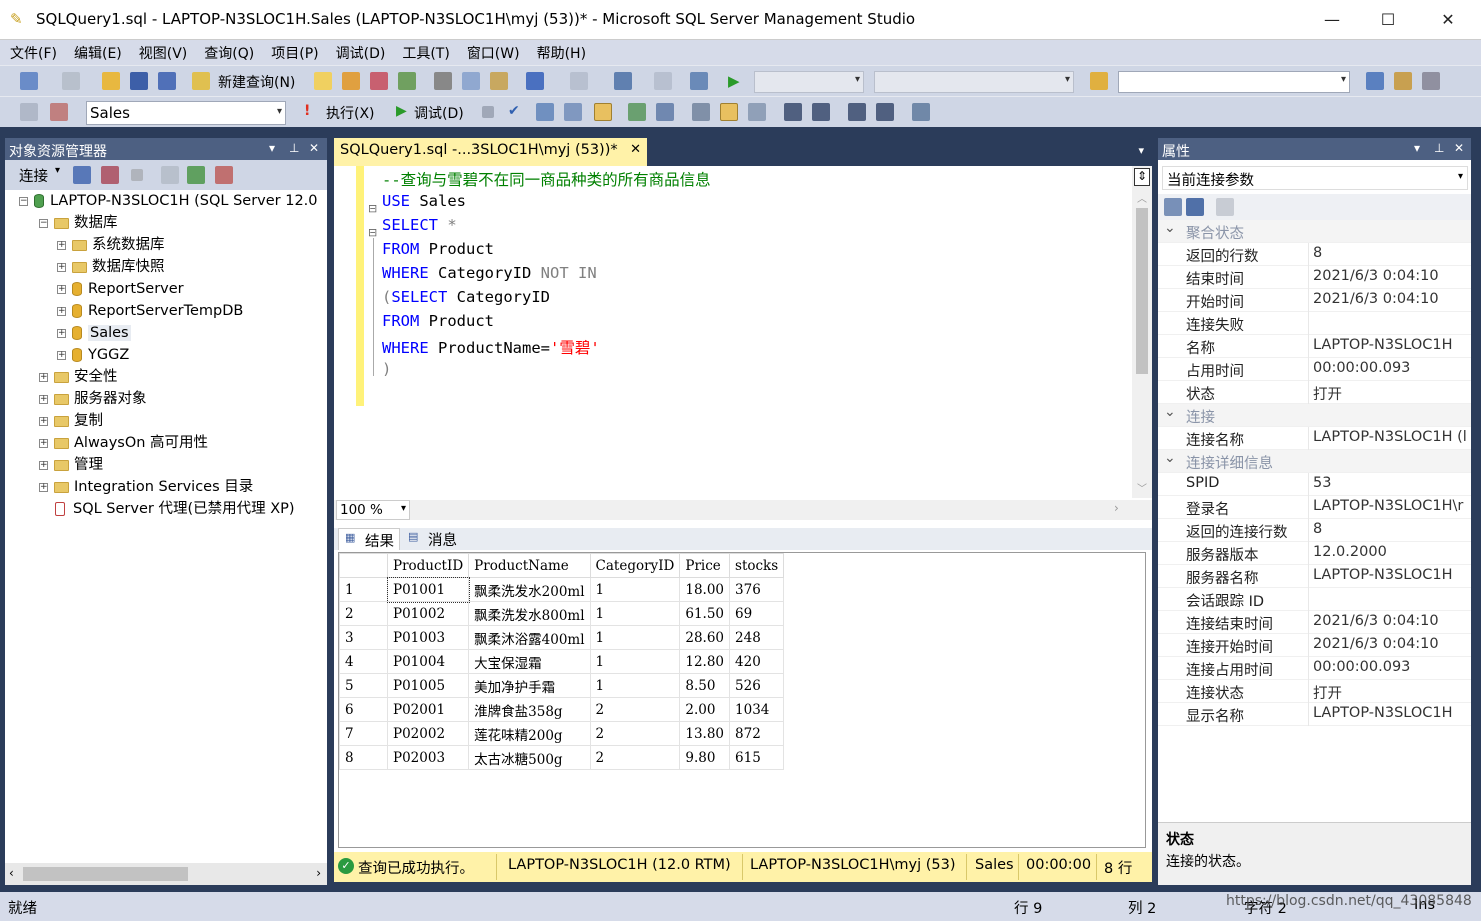  What do you see at coordinates (372, 208) in the screenshot?
I see `outline-collapse-icon: ⊟` at bounding box center [372, 208].